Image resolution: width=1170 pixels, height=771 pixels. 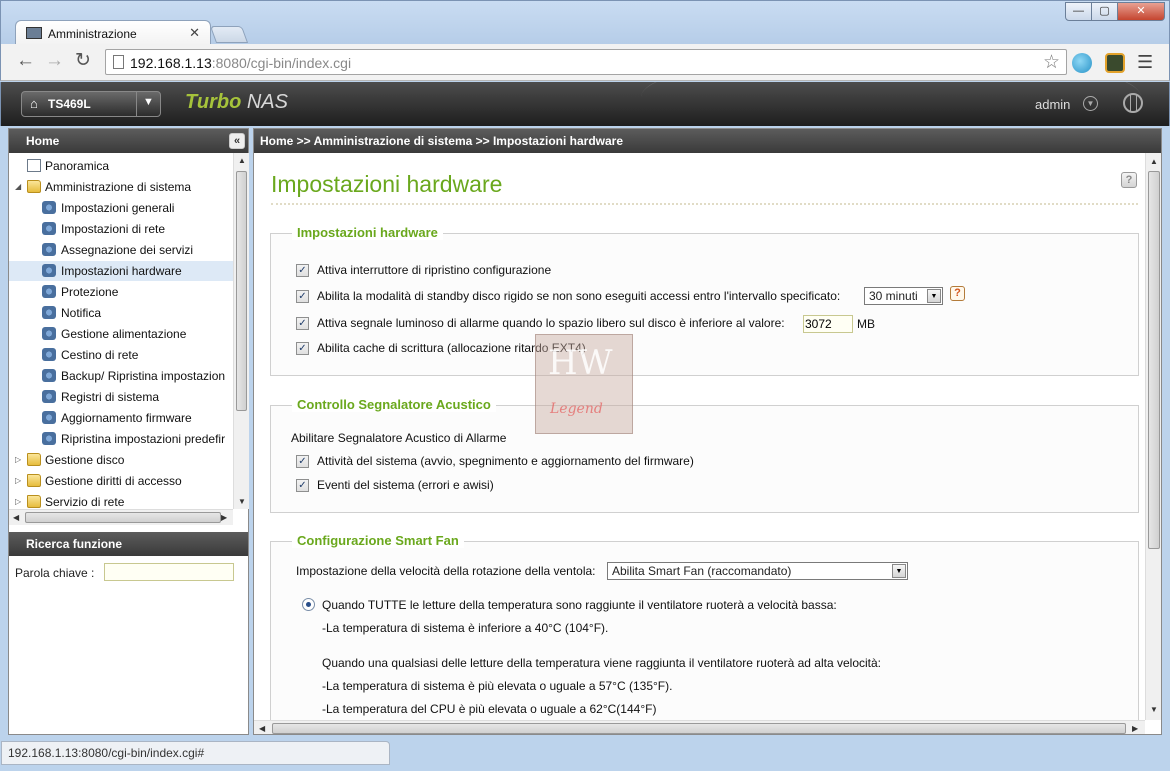 I want to click on tree-item-registri-sistema: Registri di sistema, so click(x=121, y=397).